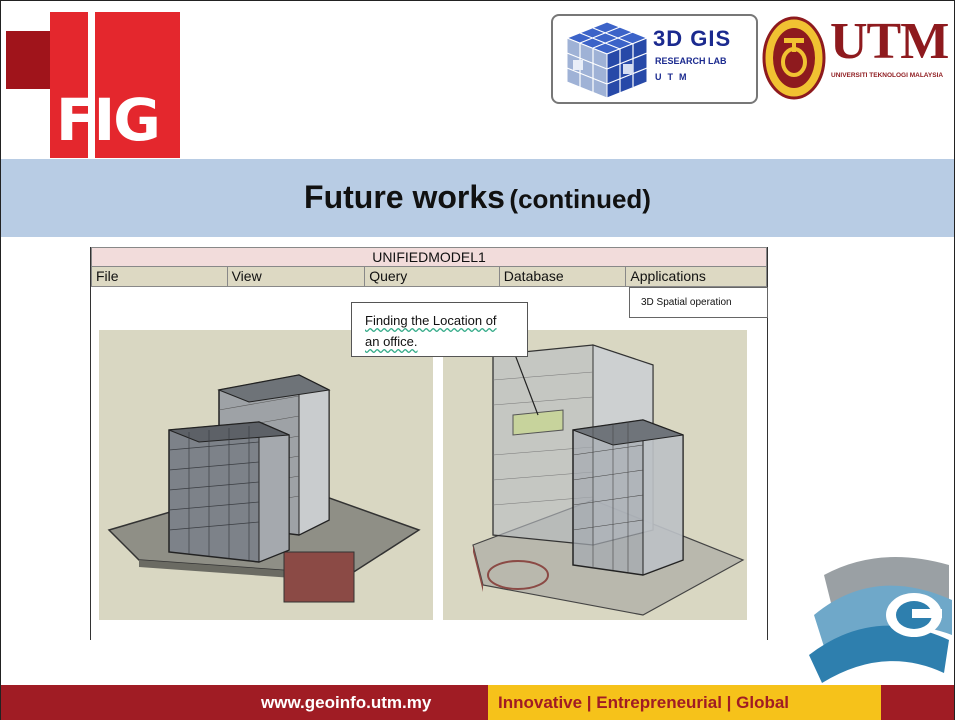 Image resolution: width=957 pixels, height=722 pixels. I want to click on utm-logo-text: UTM, so click(889, 41).